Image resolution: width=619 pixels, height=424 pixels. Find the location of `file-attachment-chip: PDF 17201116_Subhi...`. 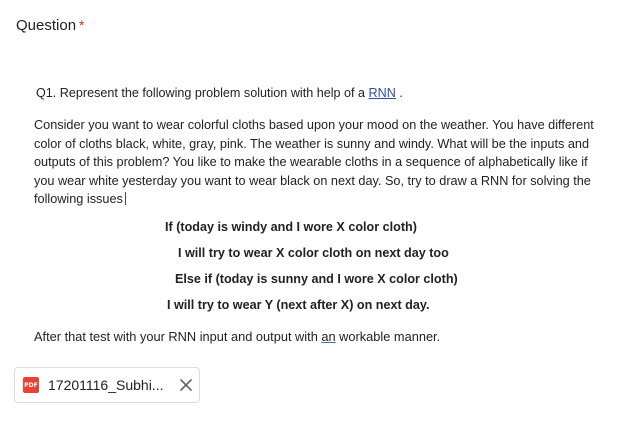

file-attachment-chip: PDF 17201116_Subhi... is located at coordinates (107, 385).